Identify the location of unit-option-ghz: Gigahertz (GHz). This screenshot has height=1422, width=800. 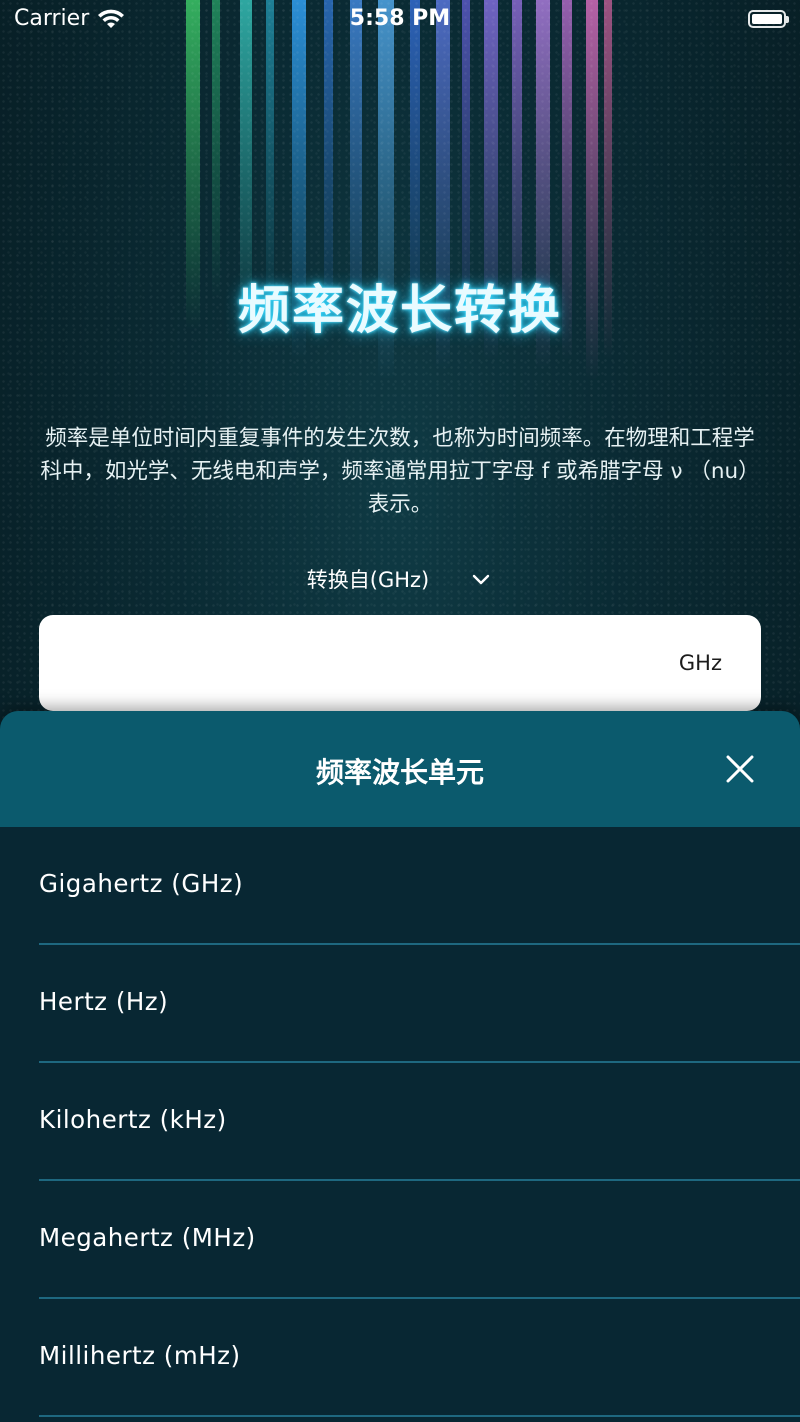
(400, 886).